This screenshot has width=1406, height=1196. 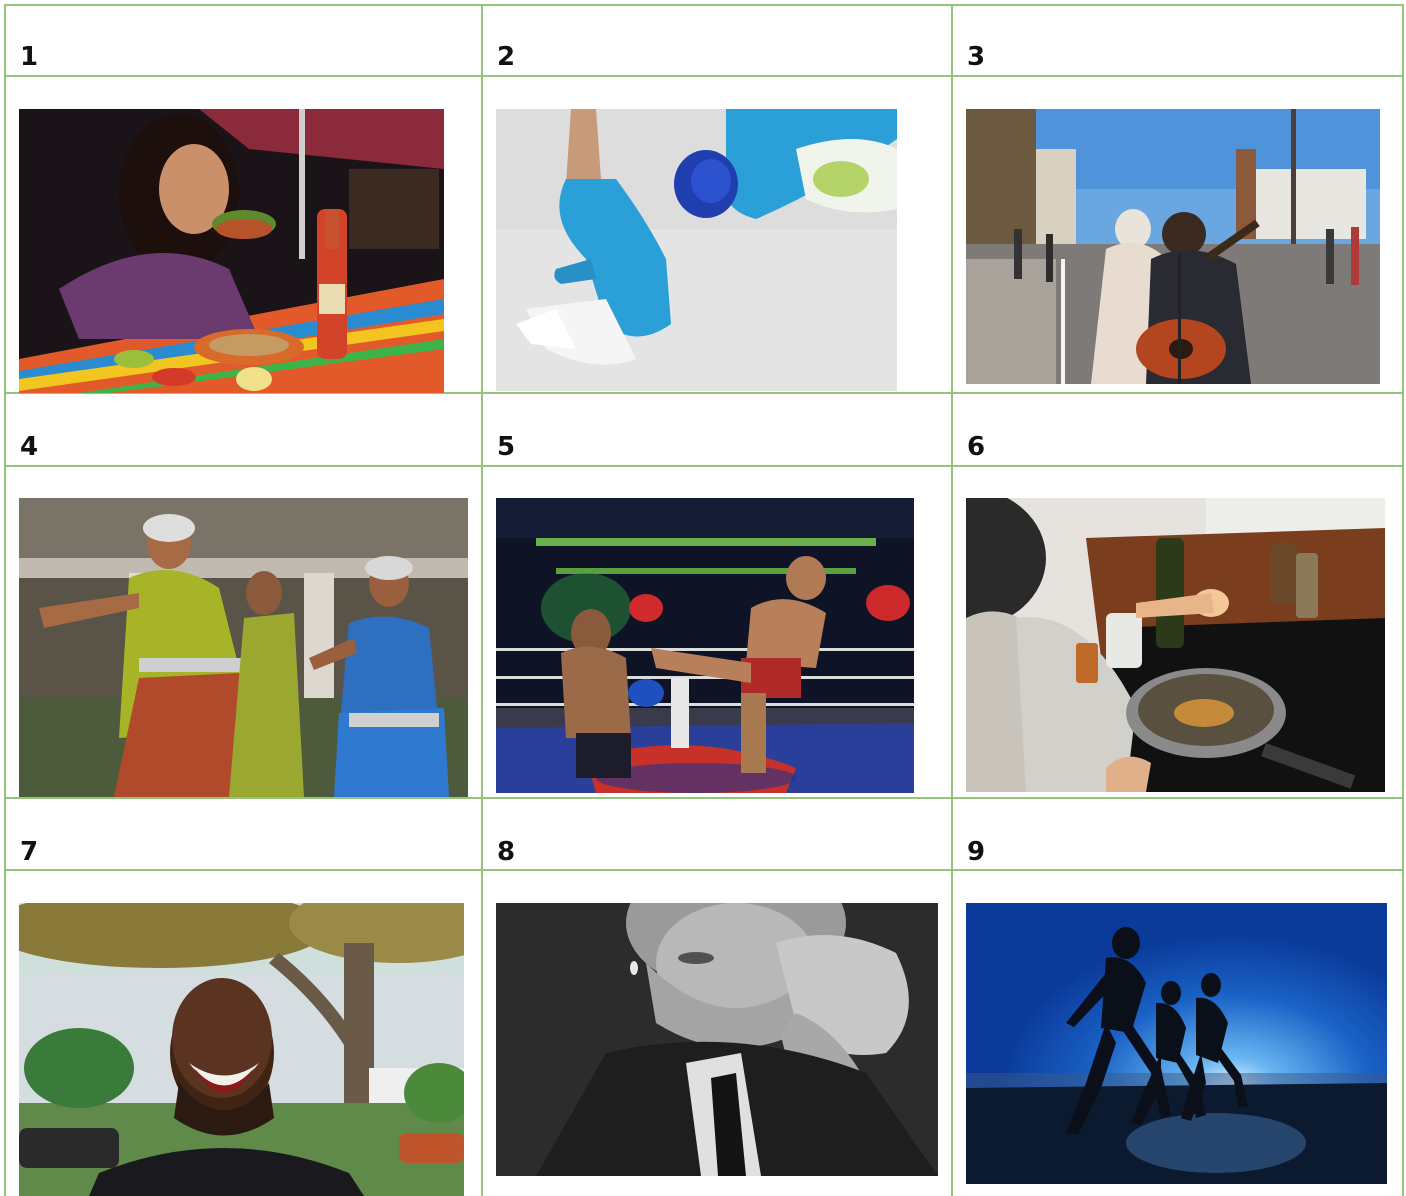 What do you see at coordinates (243, 647) in the screenshot?
I see `photo-classical-dancers` at bounding box center [243, 647].